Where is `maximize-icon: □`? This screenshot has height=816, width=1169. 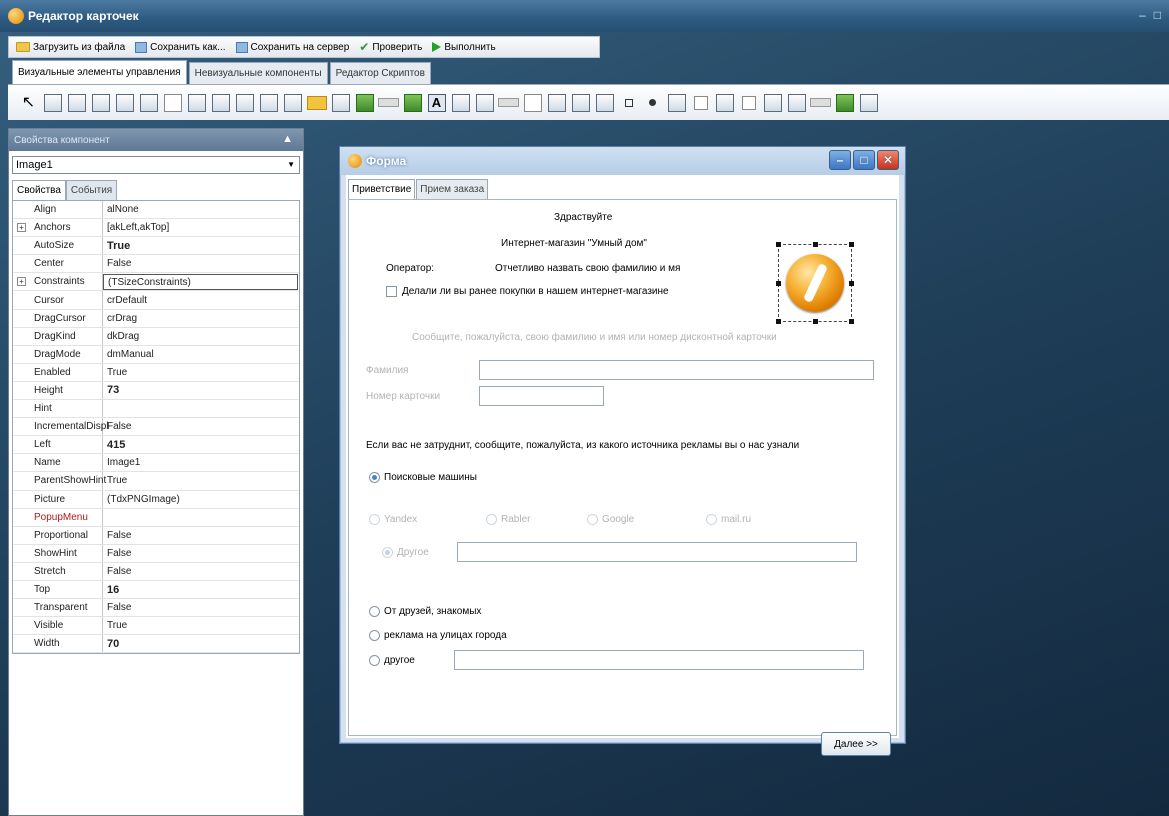 maximize-icon: □ is located at coordinates (1157, 15).